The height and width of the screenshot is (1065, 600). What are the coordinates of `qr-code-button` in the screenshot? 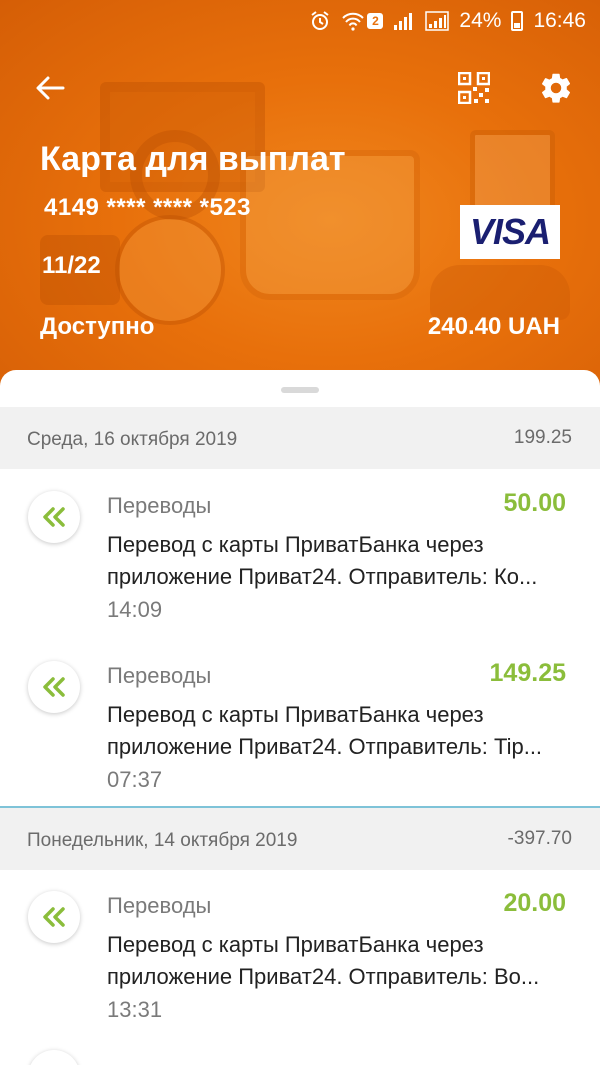 It's located at (474, 88).